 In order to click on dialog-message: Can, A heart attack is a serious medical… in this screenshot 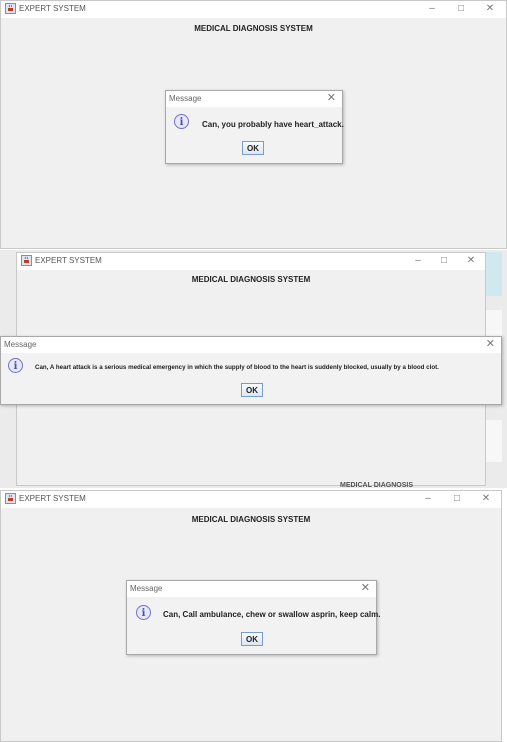, I will do `click(237, 367)`.